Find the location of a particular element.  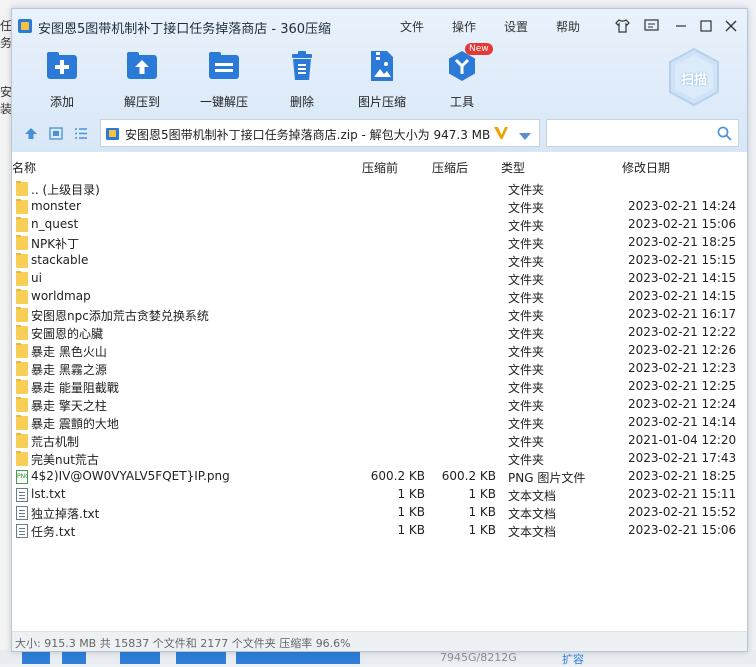

scan-label: 扫描 is located at coordinates (694, 80).